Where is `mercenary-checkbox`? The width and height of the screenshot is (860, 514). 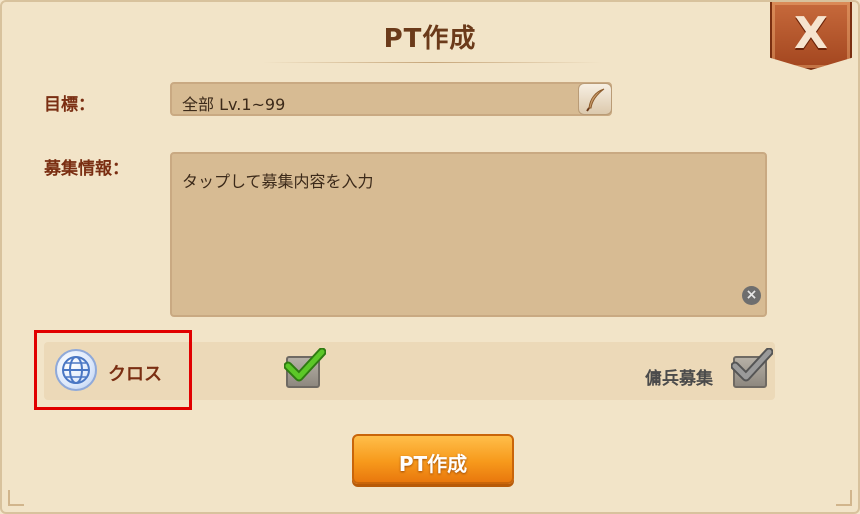
mercenary-checkbox is located at coordinates (752, 368).